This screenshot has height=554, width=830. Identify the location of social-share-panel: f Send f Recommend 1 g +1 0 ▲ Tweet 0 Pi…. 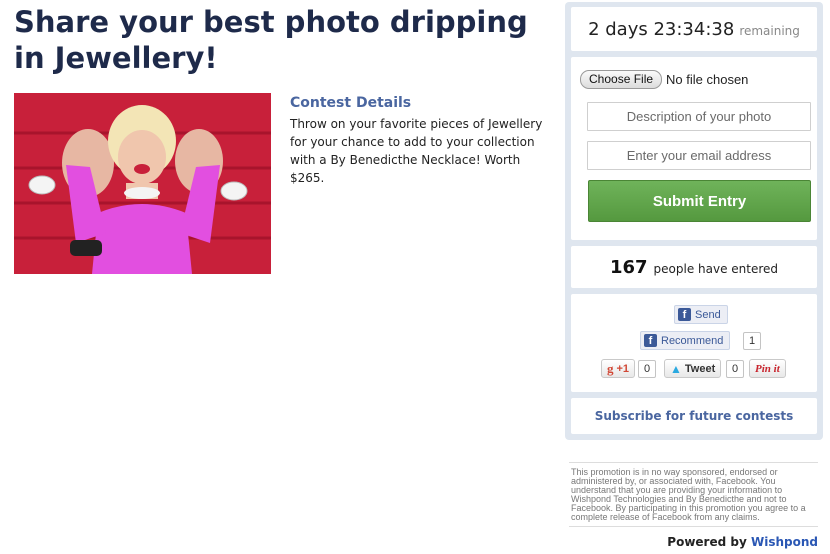
(694, 343).